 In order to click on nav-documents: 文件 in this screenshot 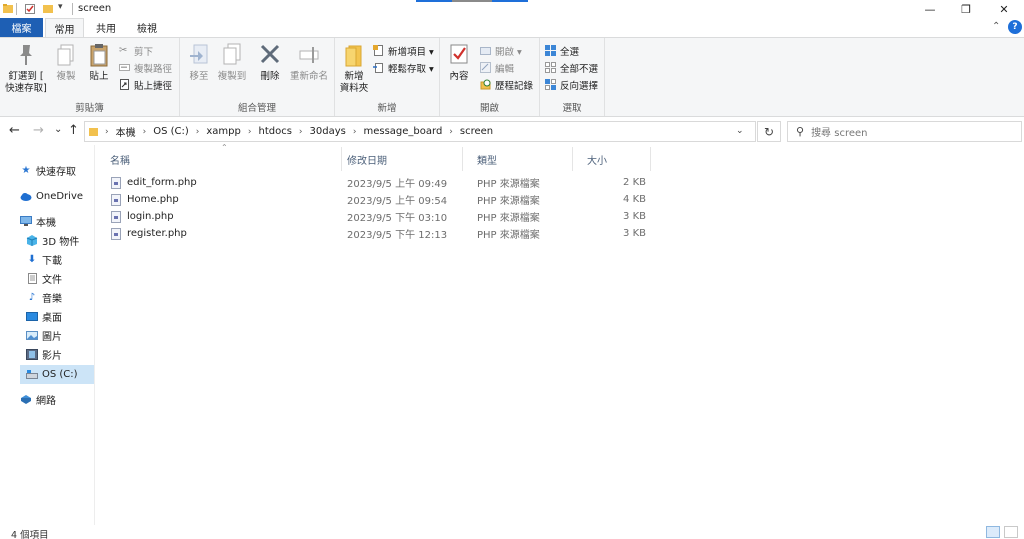, I will do `click(44, 278)`.